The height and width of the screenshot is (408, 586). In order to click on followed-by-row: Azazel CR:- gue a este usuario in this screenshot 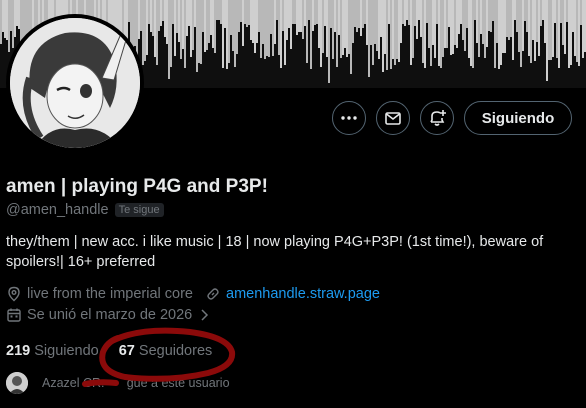, I will do `click(118, 383)`.